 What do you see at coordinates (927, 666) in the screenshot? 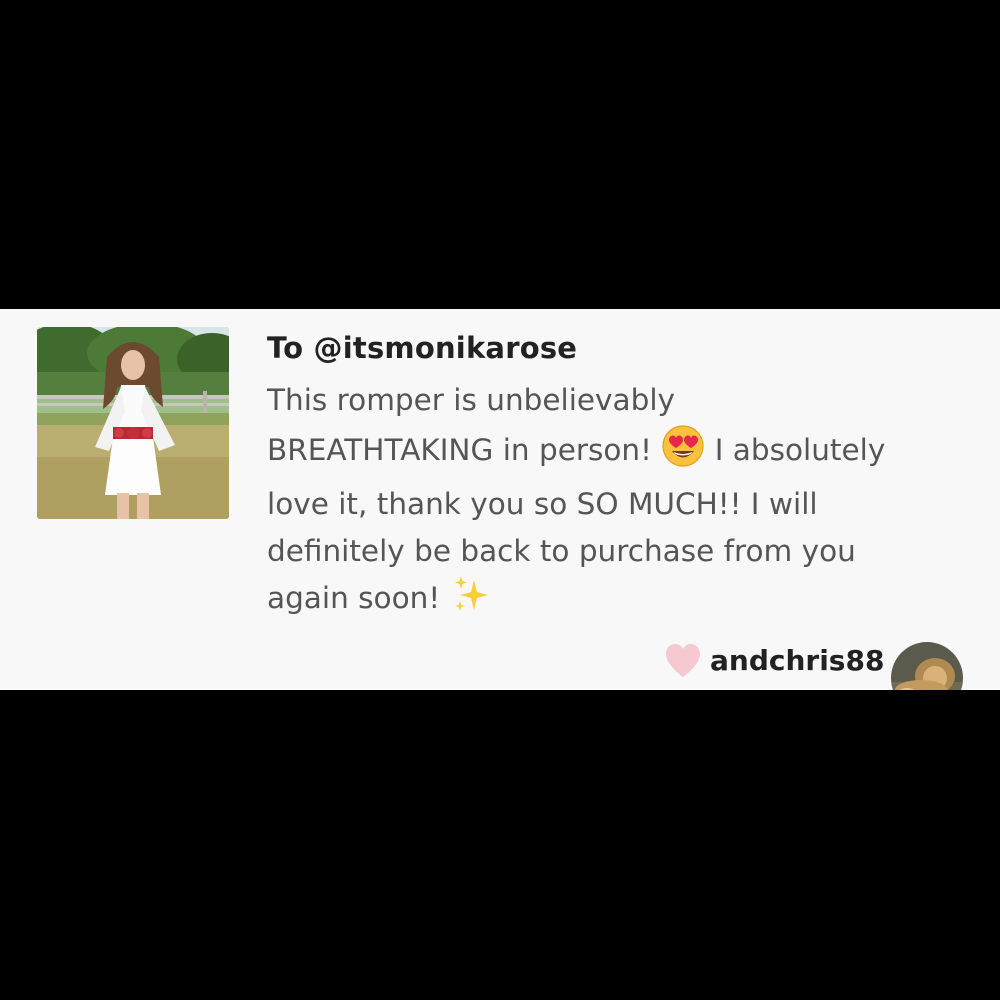
I see `avatar` at bounding box center [927, 666].